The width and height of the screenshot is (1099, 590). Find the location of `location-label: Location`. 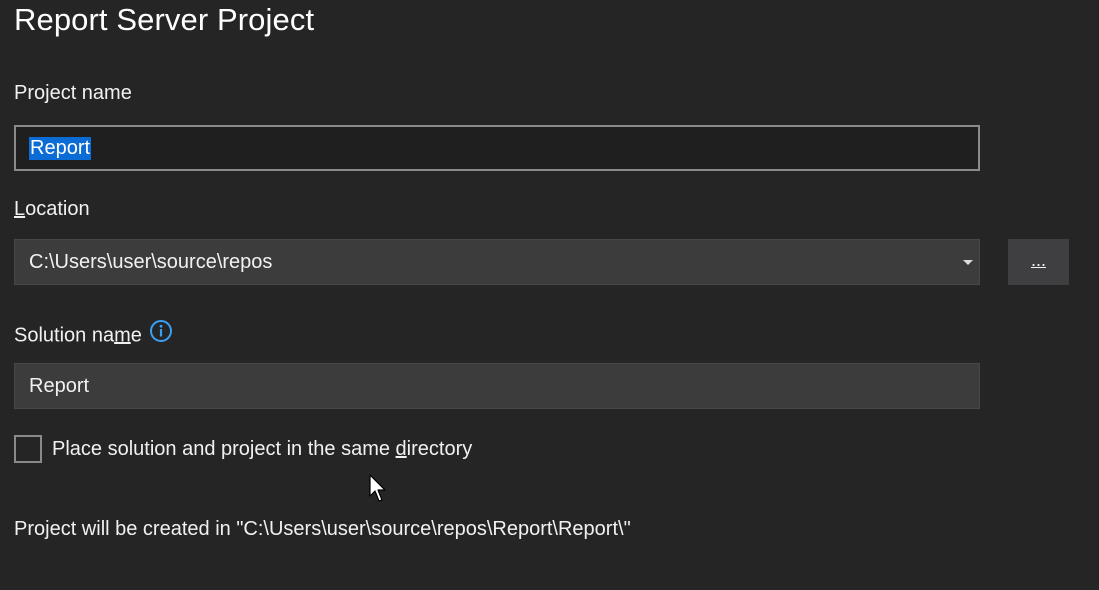

location-label: Location is located at coordinates (52, 209).